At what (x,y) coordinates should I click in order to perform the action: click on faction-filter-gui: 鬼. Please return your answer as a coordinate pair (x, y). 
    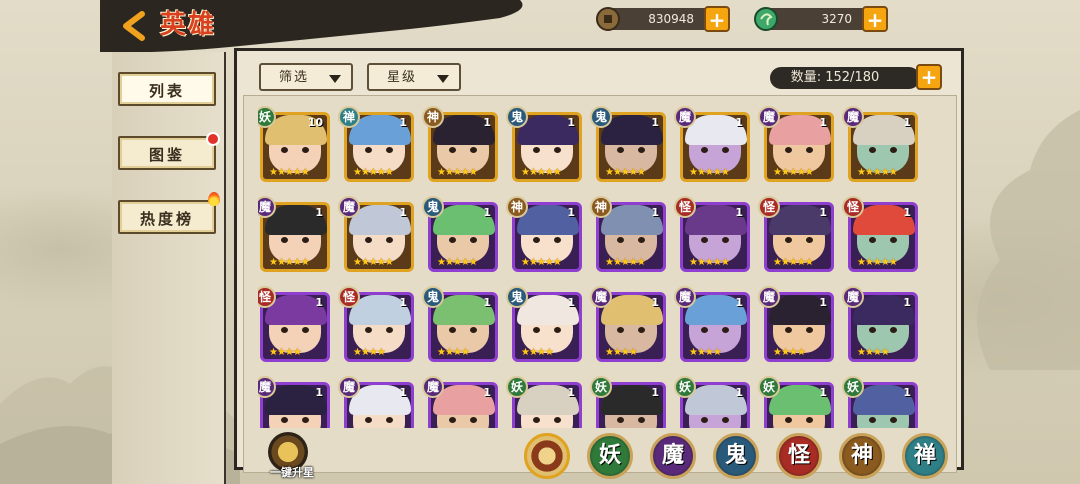
    Looking at the image, I should click on (736, 456).